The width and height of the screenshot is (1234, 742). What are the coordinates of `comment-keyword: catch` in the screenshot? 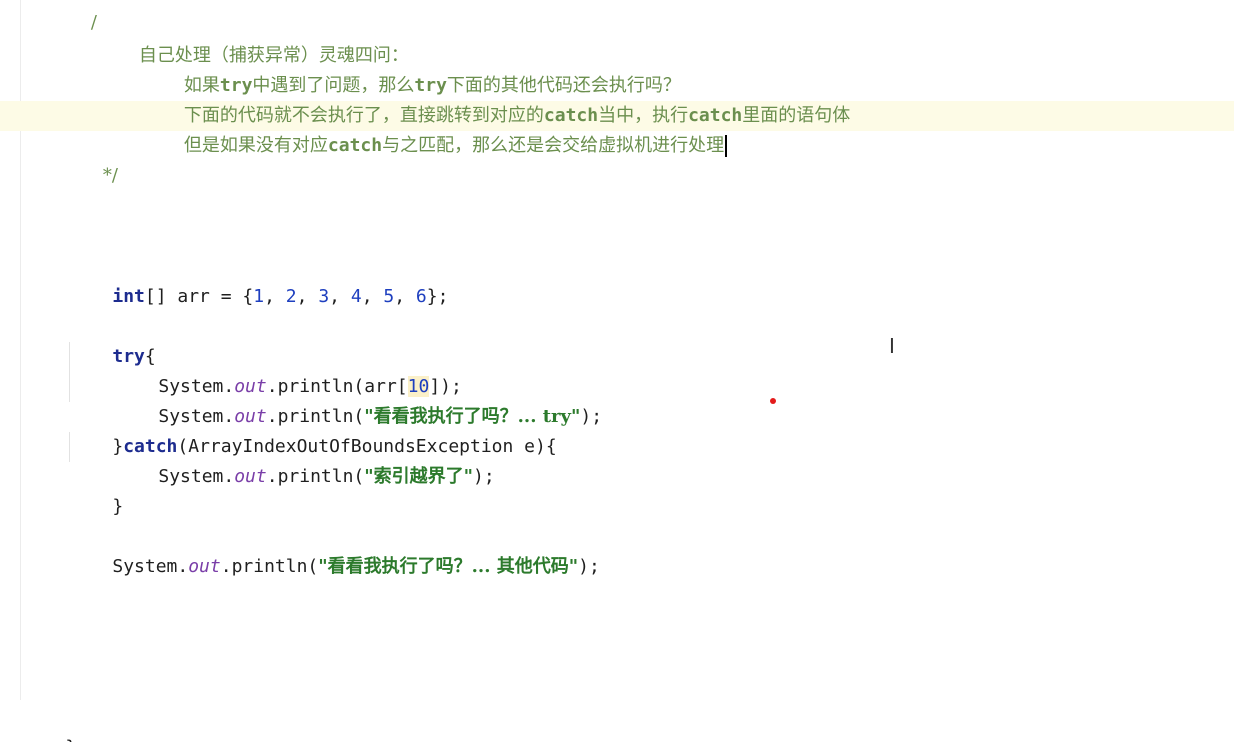 It's located at (355, 145).